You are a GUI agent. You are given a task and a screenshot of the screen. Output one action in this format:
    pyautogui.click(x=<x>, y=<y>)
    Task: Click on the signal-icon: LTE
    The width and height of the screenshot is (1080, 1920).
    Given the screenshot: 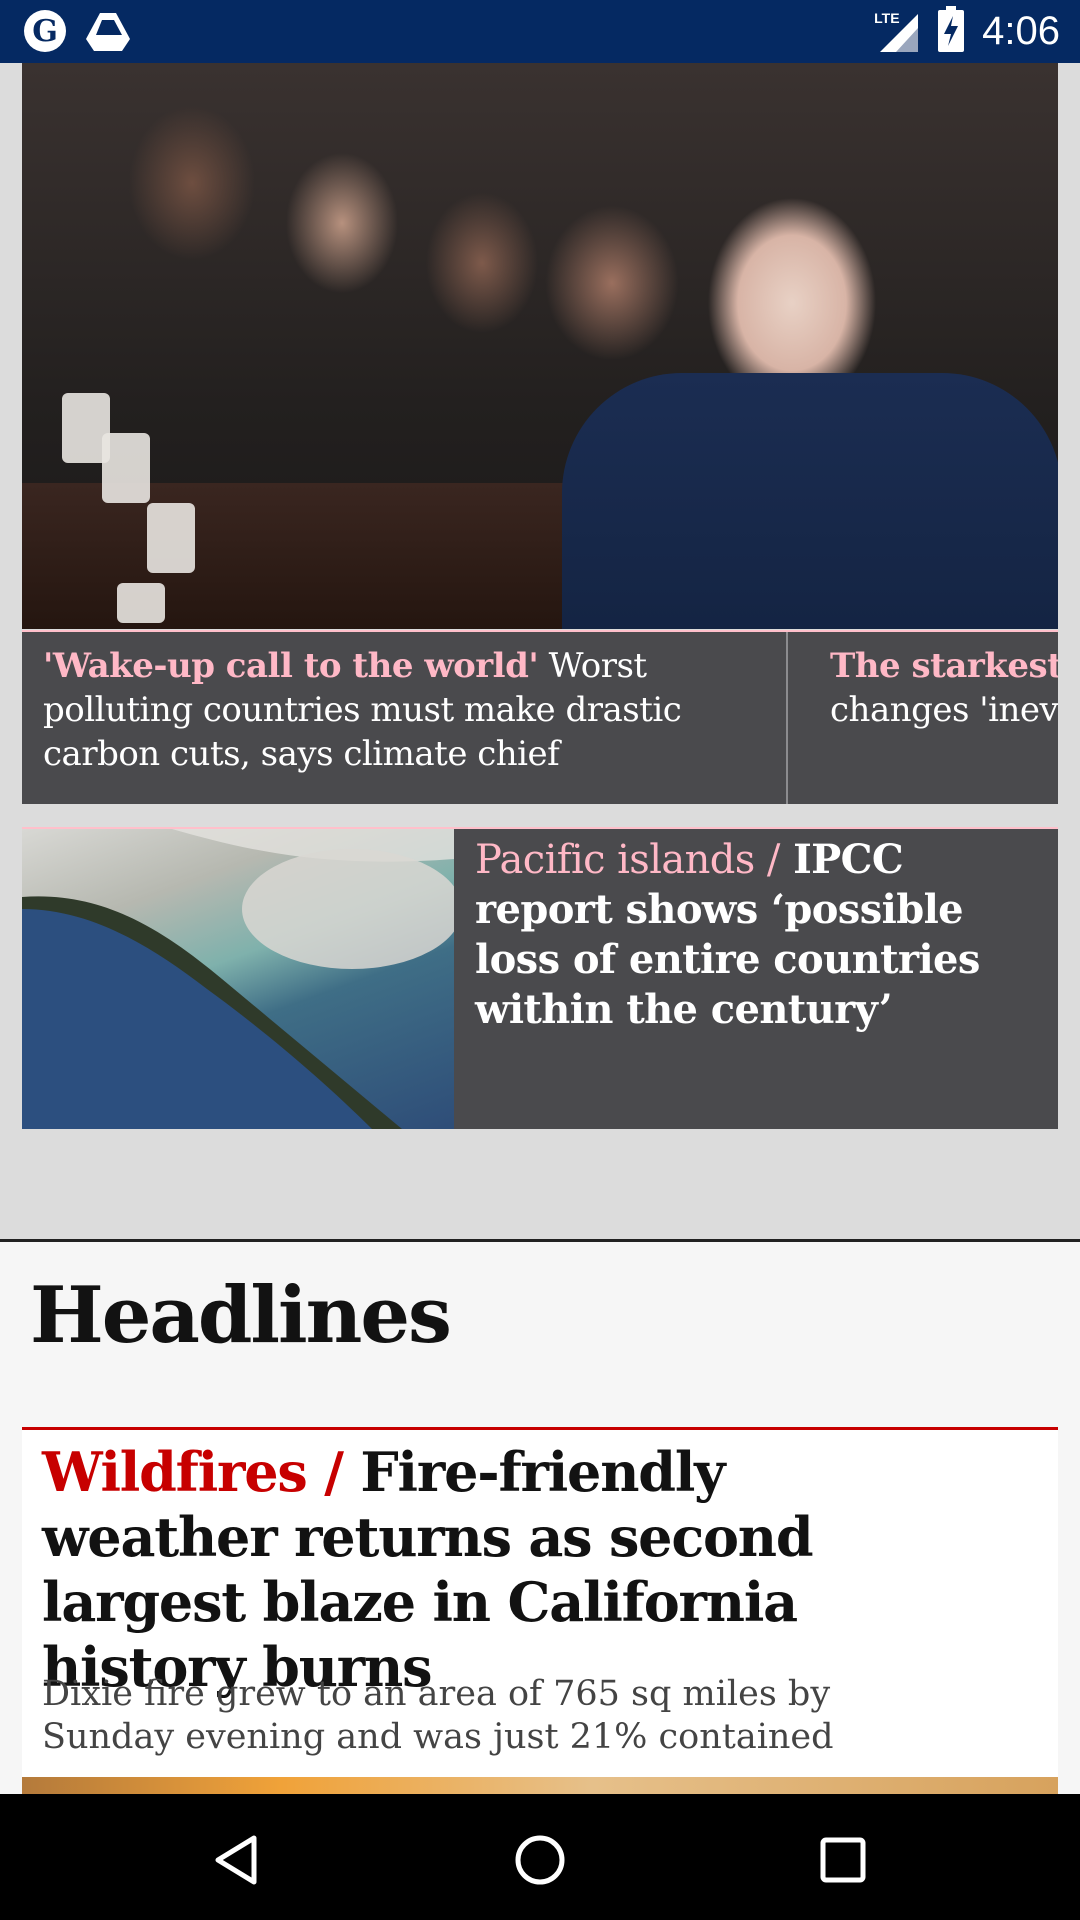 What is the action you would take?
    pyautogui.click(x=897, y=31)
    